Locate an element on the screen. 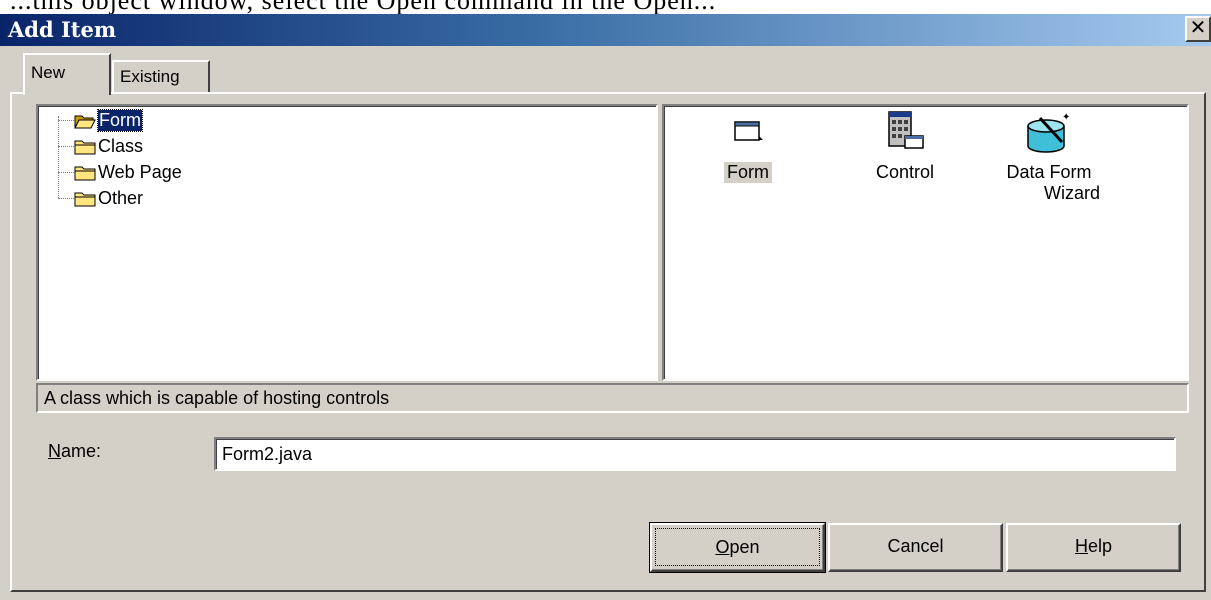 Image resolution: width=1211 pixels, height=600 pixels. name-label-rest: ame: is located at coordinates (81, 451).